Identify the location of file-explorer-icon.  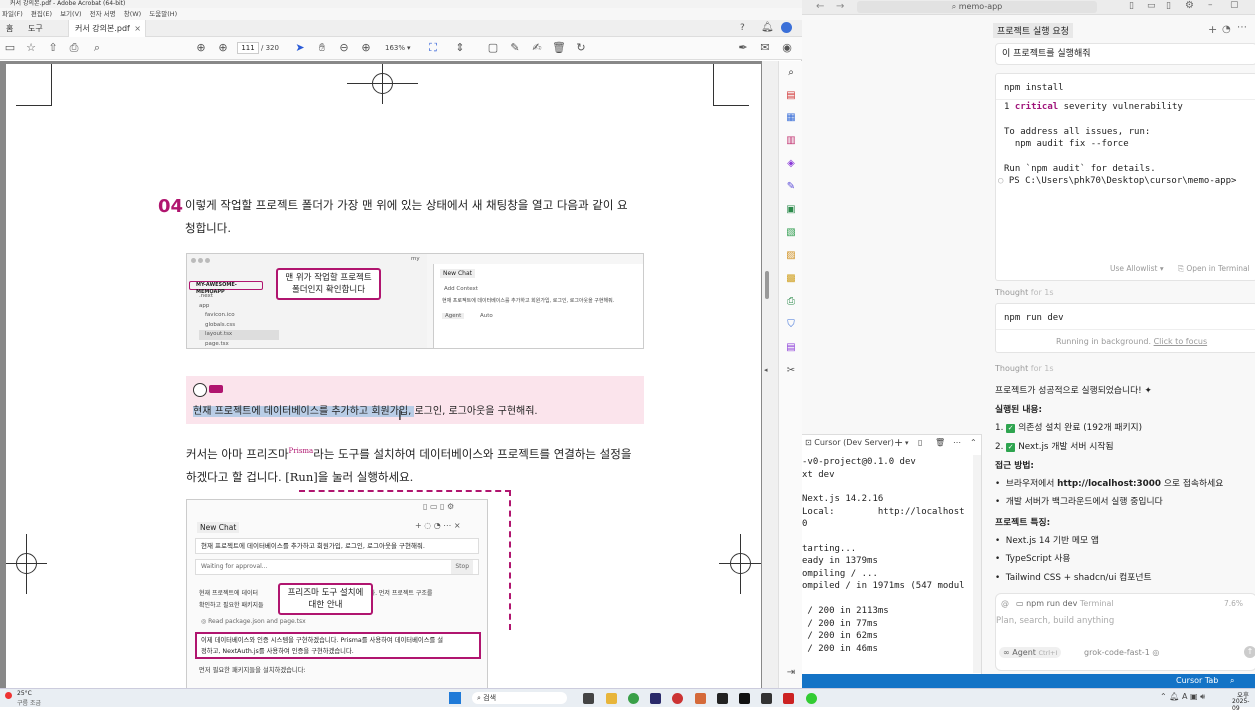
(611, 698).